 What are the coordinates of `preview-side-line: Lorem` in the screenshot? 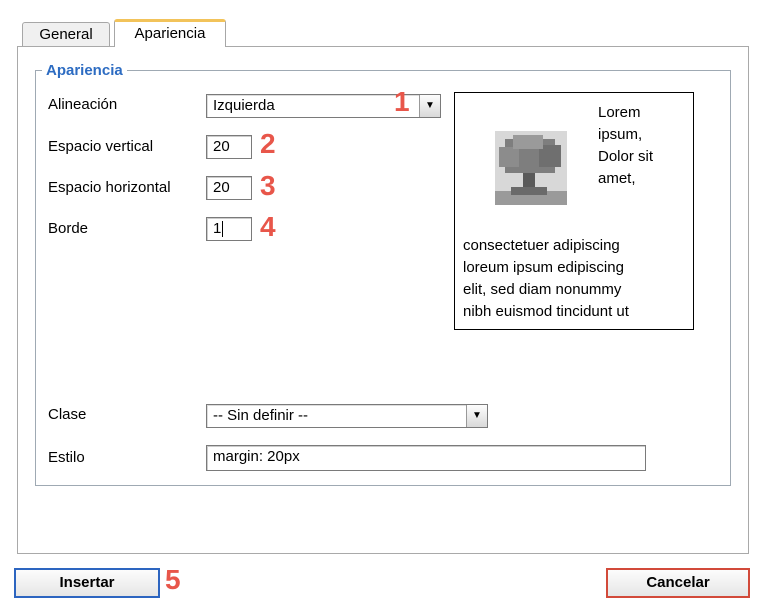 It's located at (619, 112).